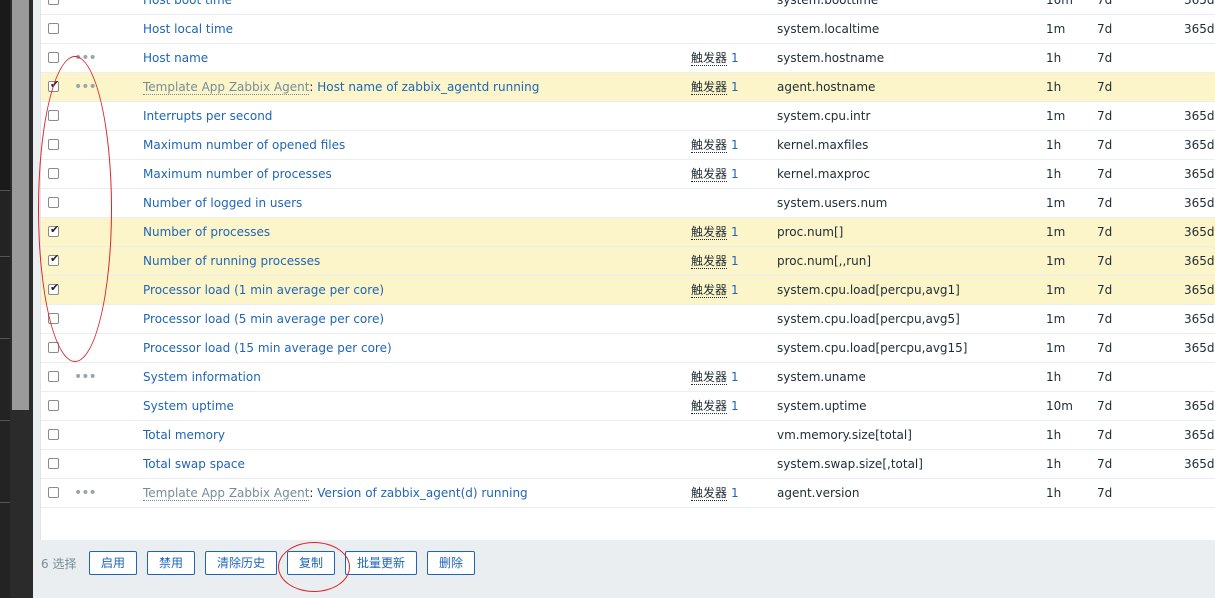  What do you see at coordinates (628, 29) in the screenshot?
I see `table-row: Host local time system.localtime 1m 7d 365d` at bounding box center [628, 29].